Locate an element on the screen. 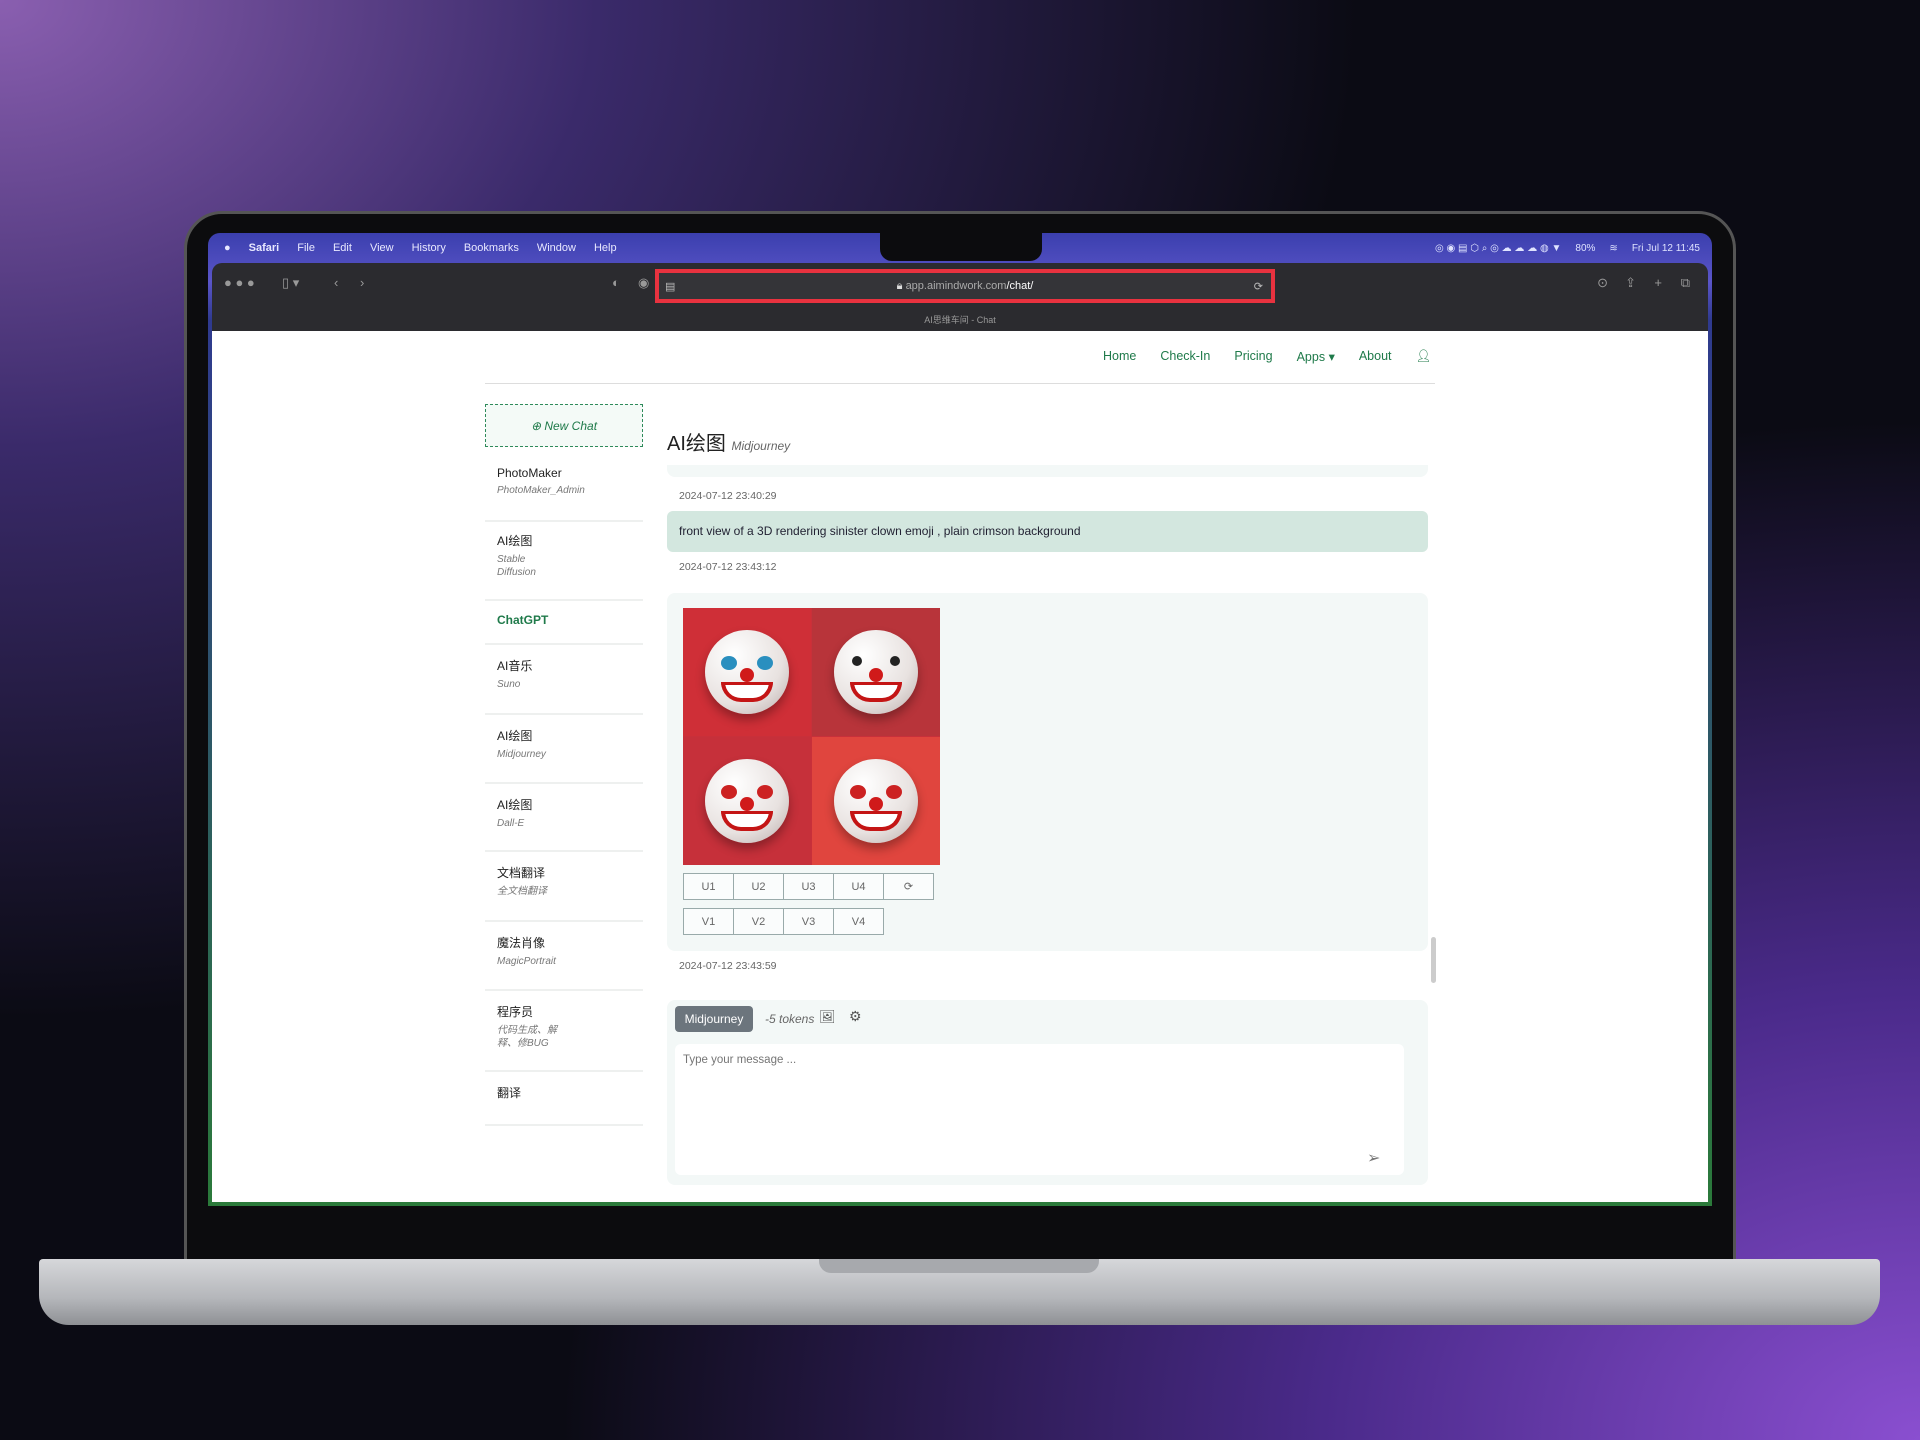  sidebar-item: AI绘图 Stable Diffusion is located at coordinates (564, 560).